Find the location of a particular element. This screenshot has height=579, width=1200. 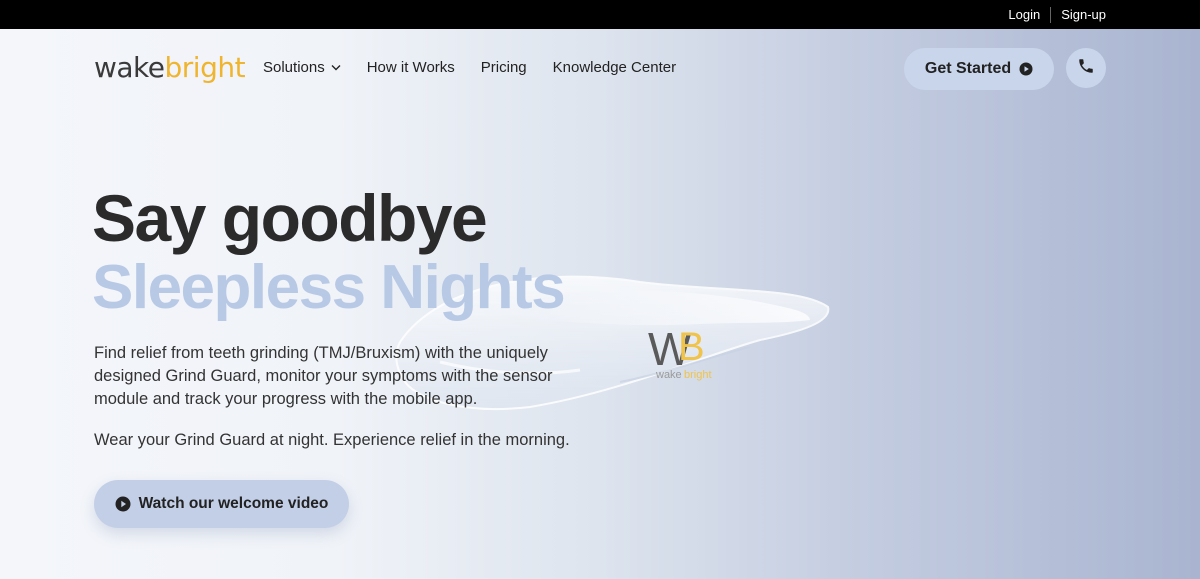

watch-video-label: Watch our welcome video is located at coordinates (233, 503).